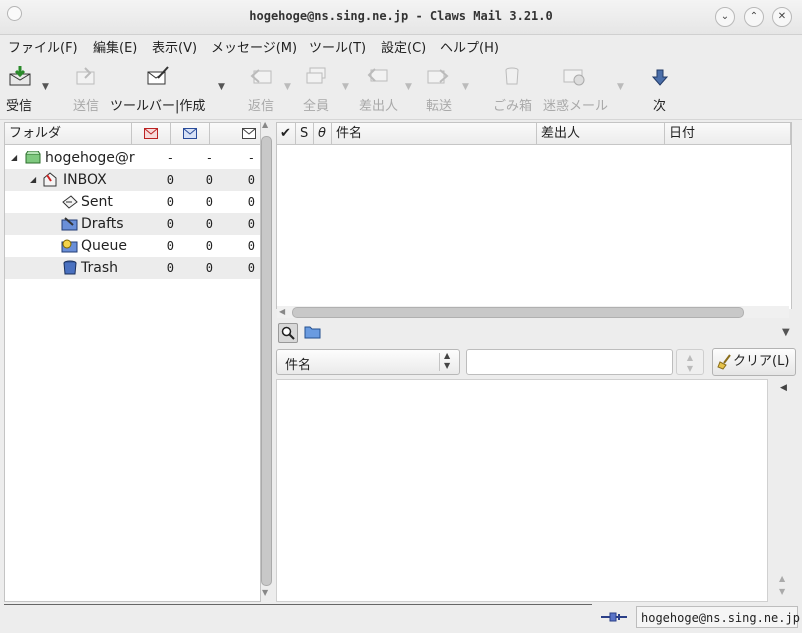  What do you see at coordinates (718, 617) in the screenshot?
I see `account-status: hogehoge@ns.sing.ne.jp` at bounding box center [718, 617].